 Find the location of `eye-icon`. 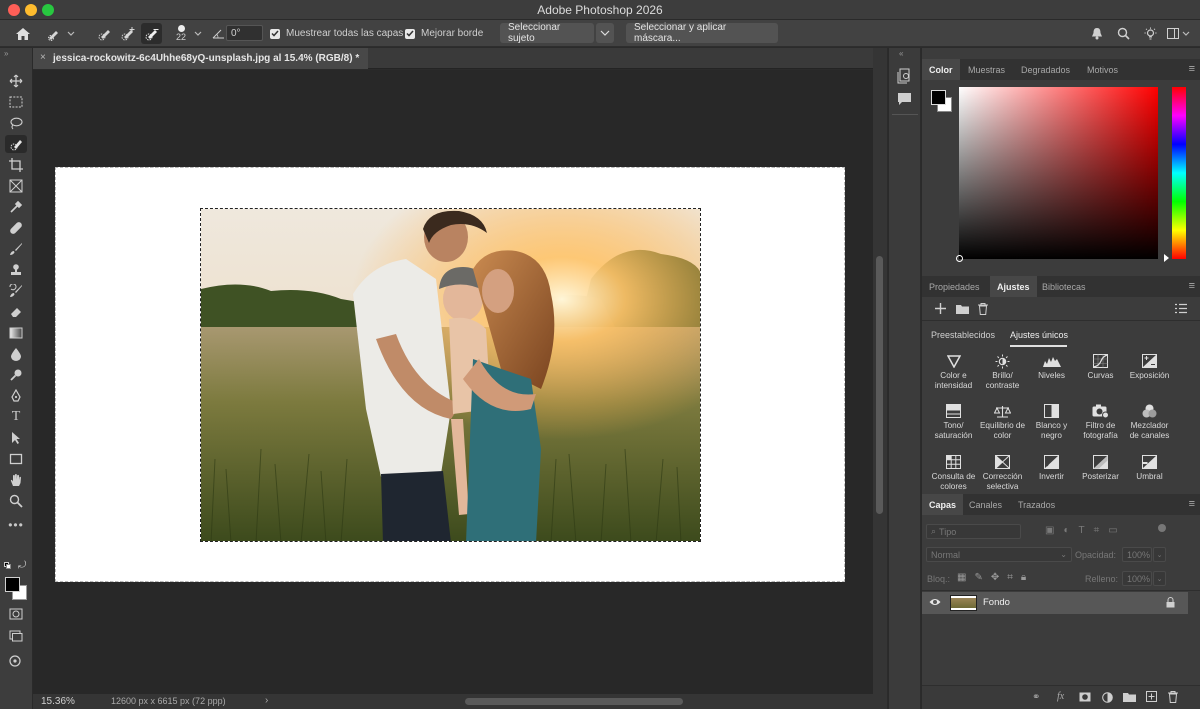

eye-icon is located at coordinates (935, 602).